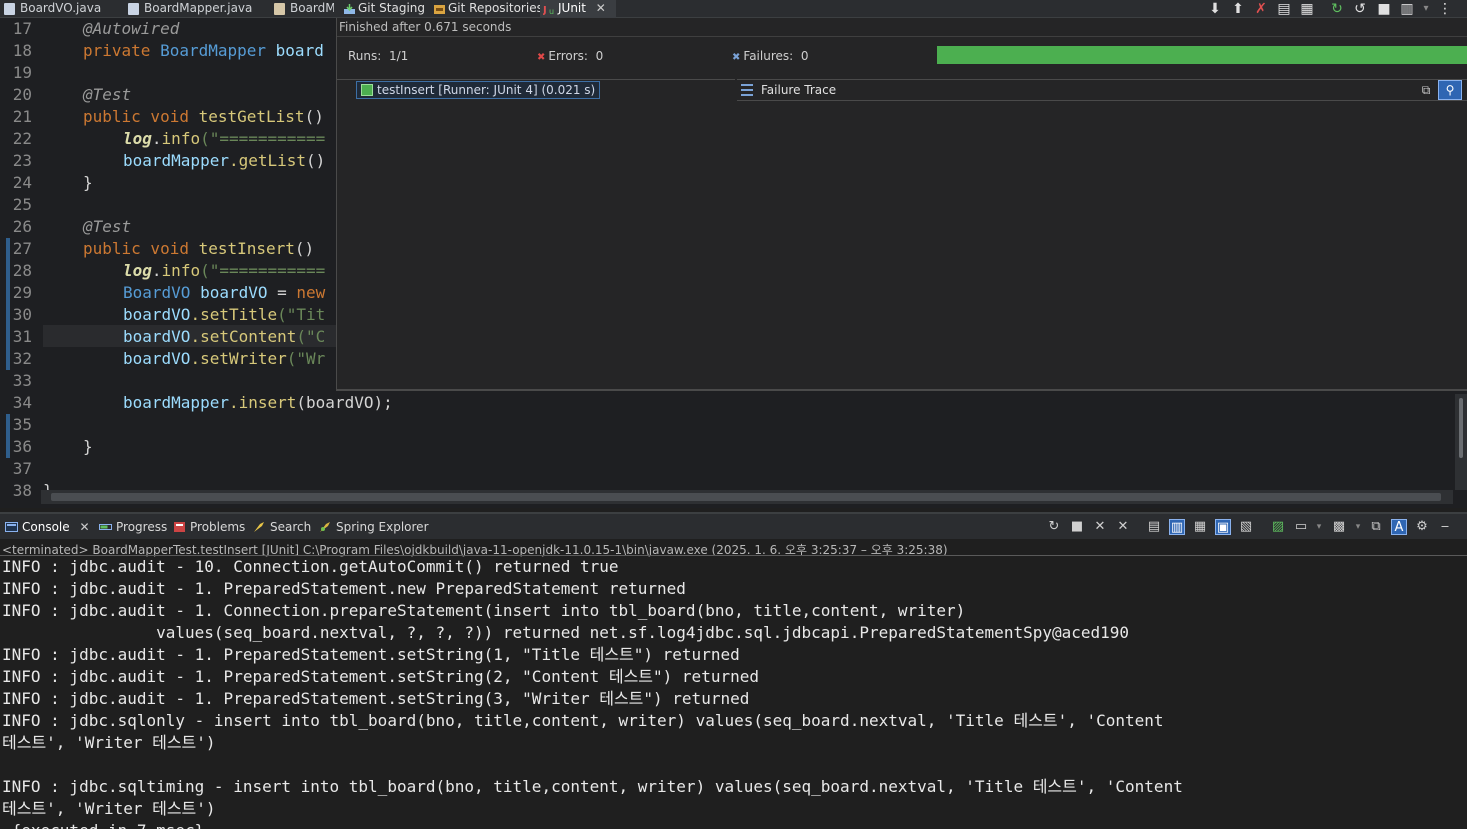  Describe the element at coordinates (1238, 9) in the screenshot. I see `previous-failure-icon: ⬆` at that location.